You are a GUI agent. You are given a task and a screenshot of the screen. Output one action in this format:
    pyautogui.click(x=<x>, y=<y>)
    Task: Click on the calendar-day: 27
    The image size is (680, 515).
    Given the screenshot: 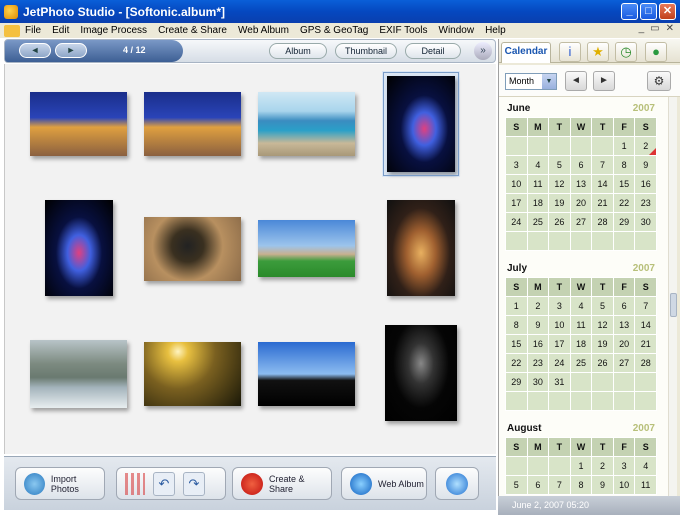 What is the action you would take?
    pyautogui.click(x=581, y=222)
    